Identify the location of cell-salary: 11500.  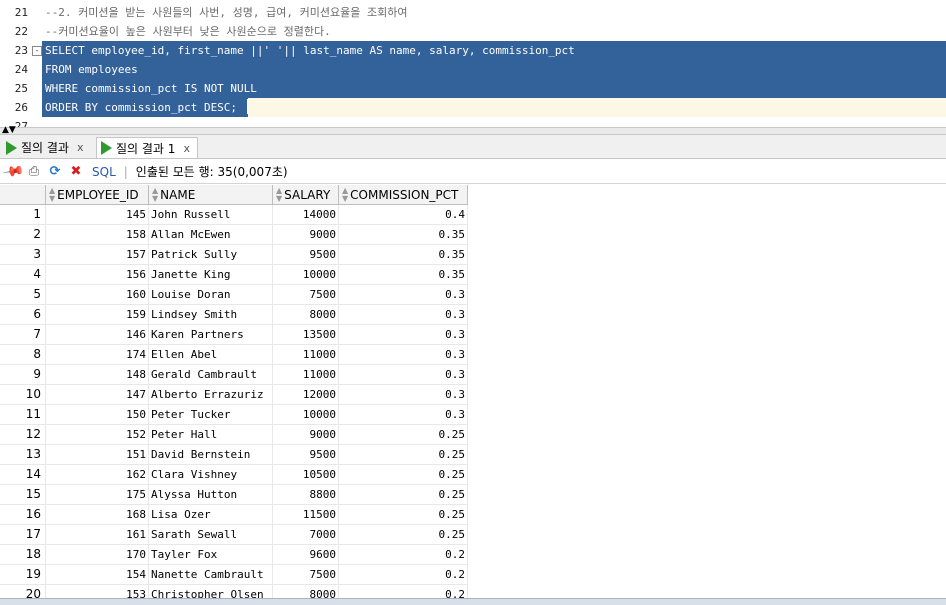
(306, 515).